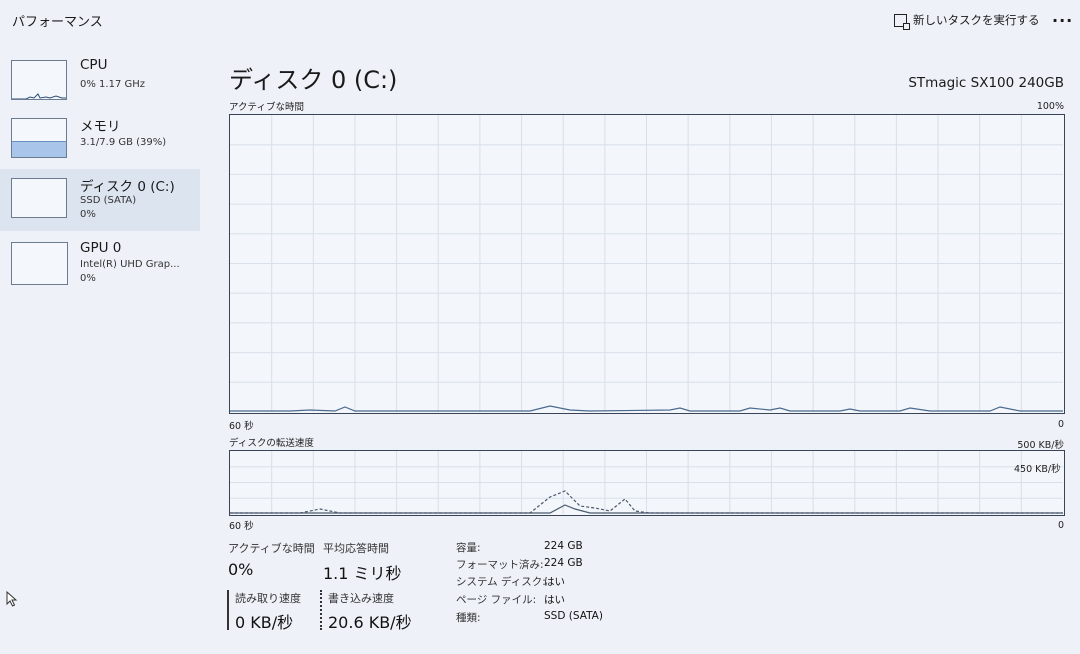  What do you see at coordinates (241, 569) in the screenshot?
I see `active-time-value: 0%` at bounding box center [241, 569].